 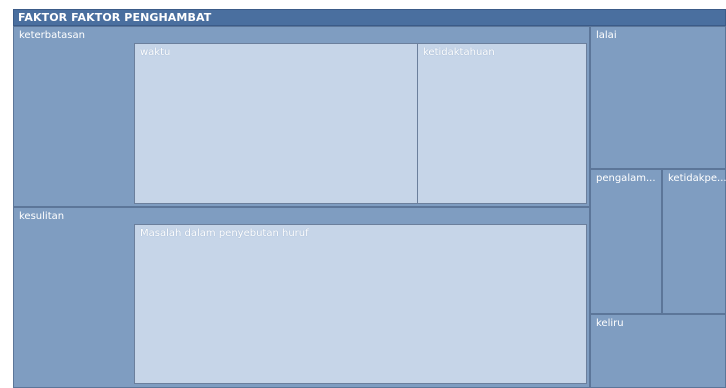 I want to click on chart-title: FAKTOR FAKTOR PENGHAMBAT, so click(x=115, y=17).